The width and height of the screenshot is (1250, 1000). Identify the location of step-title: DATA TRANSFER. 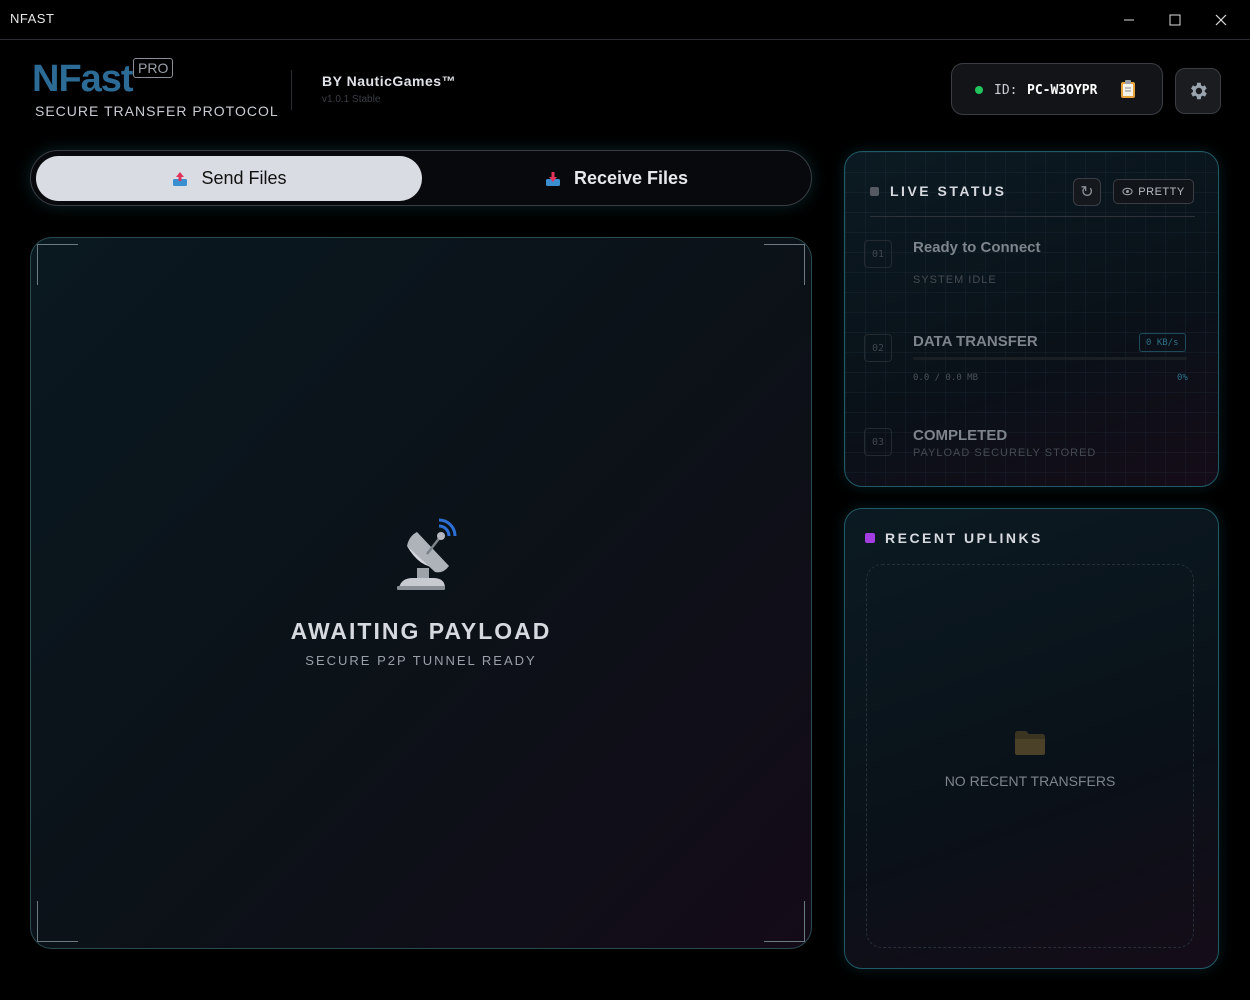
(975, 341).